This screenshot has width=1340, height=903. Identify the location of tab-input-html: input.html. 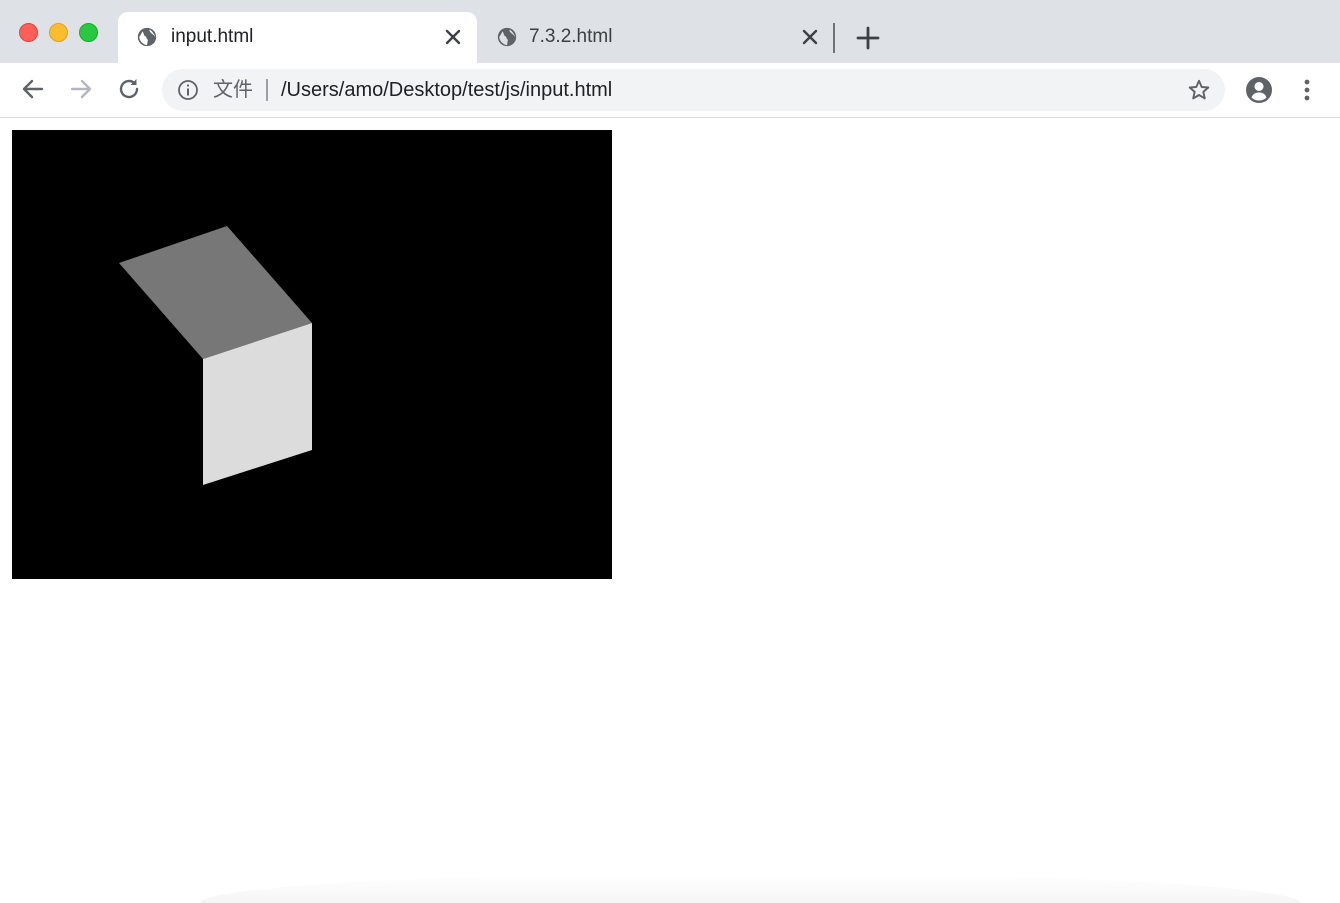
(297, 37).